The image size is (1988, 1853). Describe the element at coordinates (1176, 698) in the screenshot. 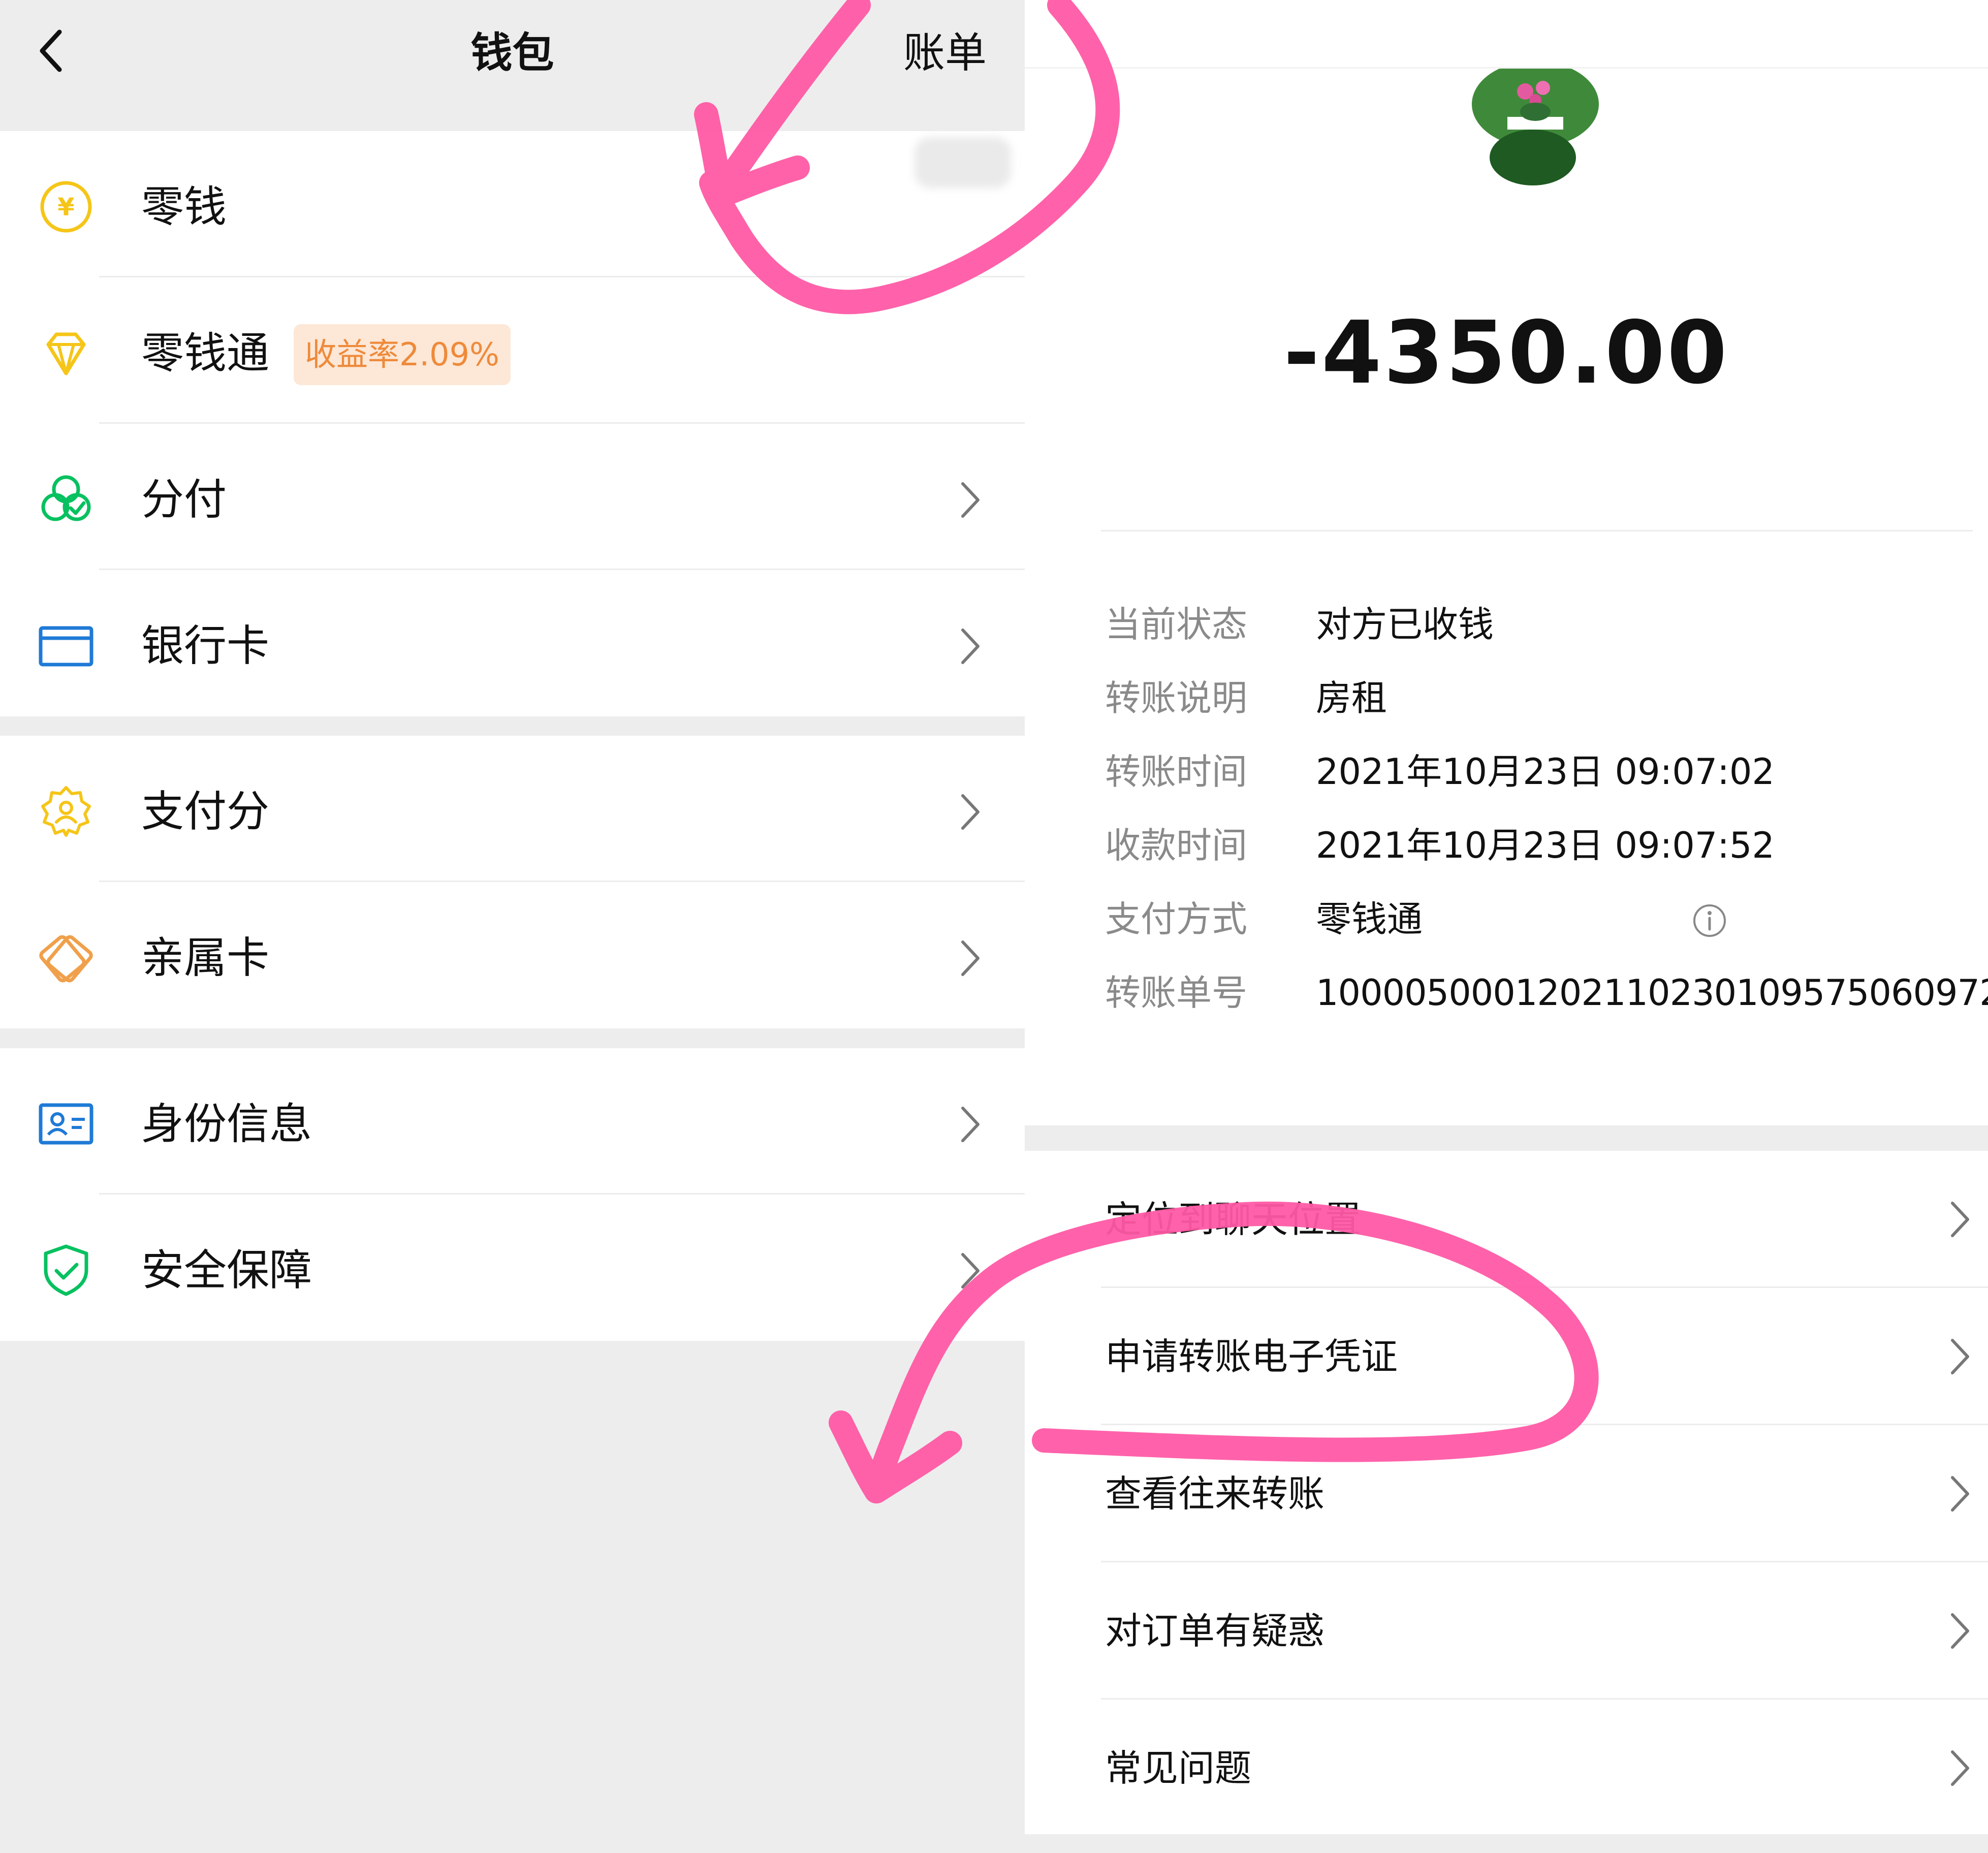

I see `detail-key: 转账说明` at that location.